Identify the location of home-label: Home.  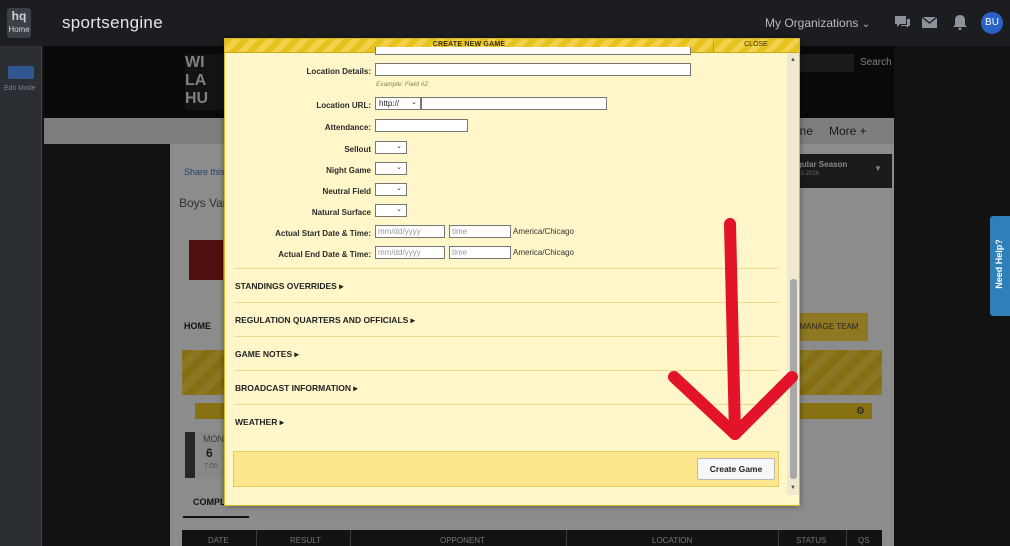
(19, 29).